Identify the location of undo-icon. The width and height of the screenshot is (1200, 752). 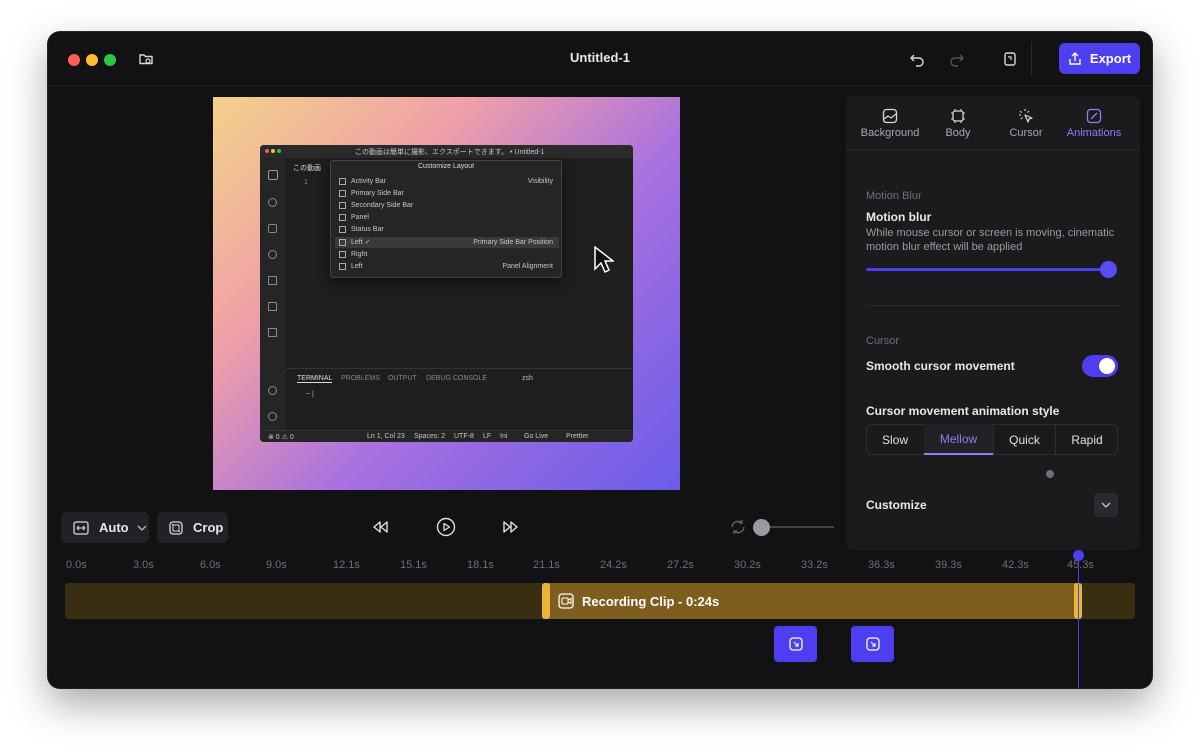
(917, 59).